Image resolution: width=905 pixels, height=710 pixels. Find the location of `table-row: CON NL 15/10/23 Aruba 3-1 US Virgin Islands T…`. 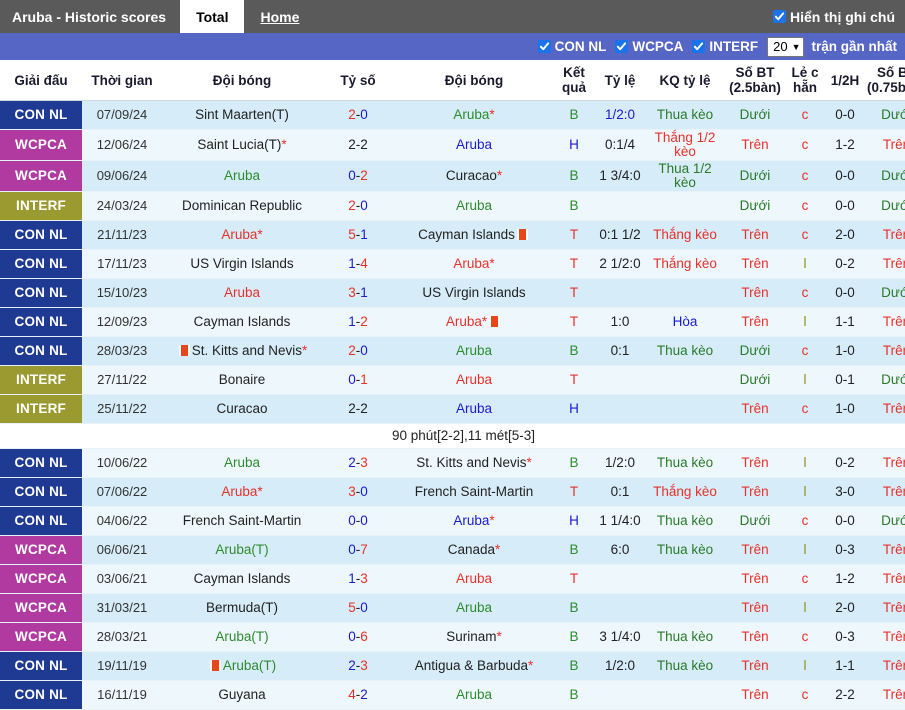

table-row: CON NL 15/10/23 Aruba 3-1 US Virgin Islands T… is located at coordinates (452, 293).